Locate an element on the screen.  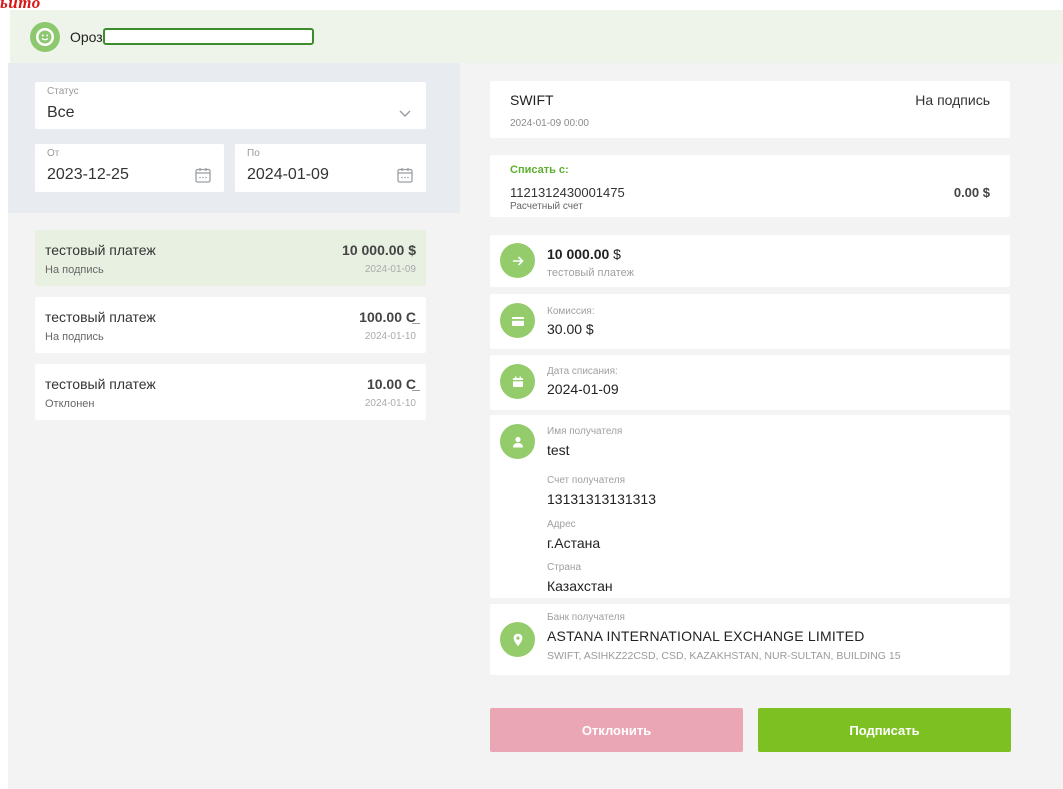
debit-account-balance: 0.00 $ is located at coordinates (971, 192).